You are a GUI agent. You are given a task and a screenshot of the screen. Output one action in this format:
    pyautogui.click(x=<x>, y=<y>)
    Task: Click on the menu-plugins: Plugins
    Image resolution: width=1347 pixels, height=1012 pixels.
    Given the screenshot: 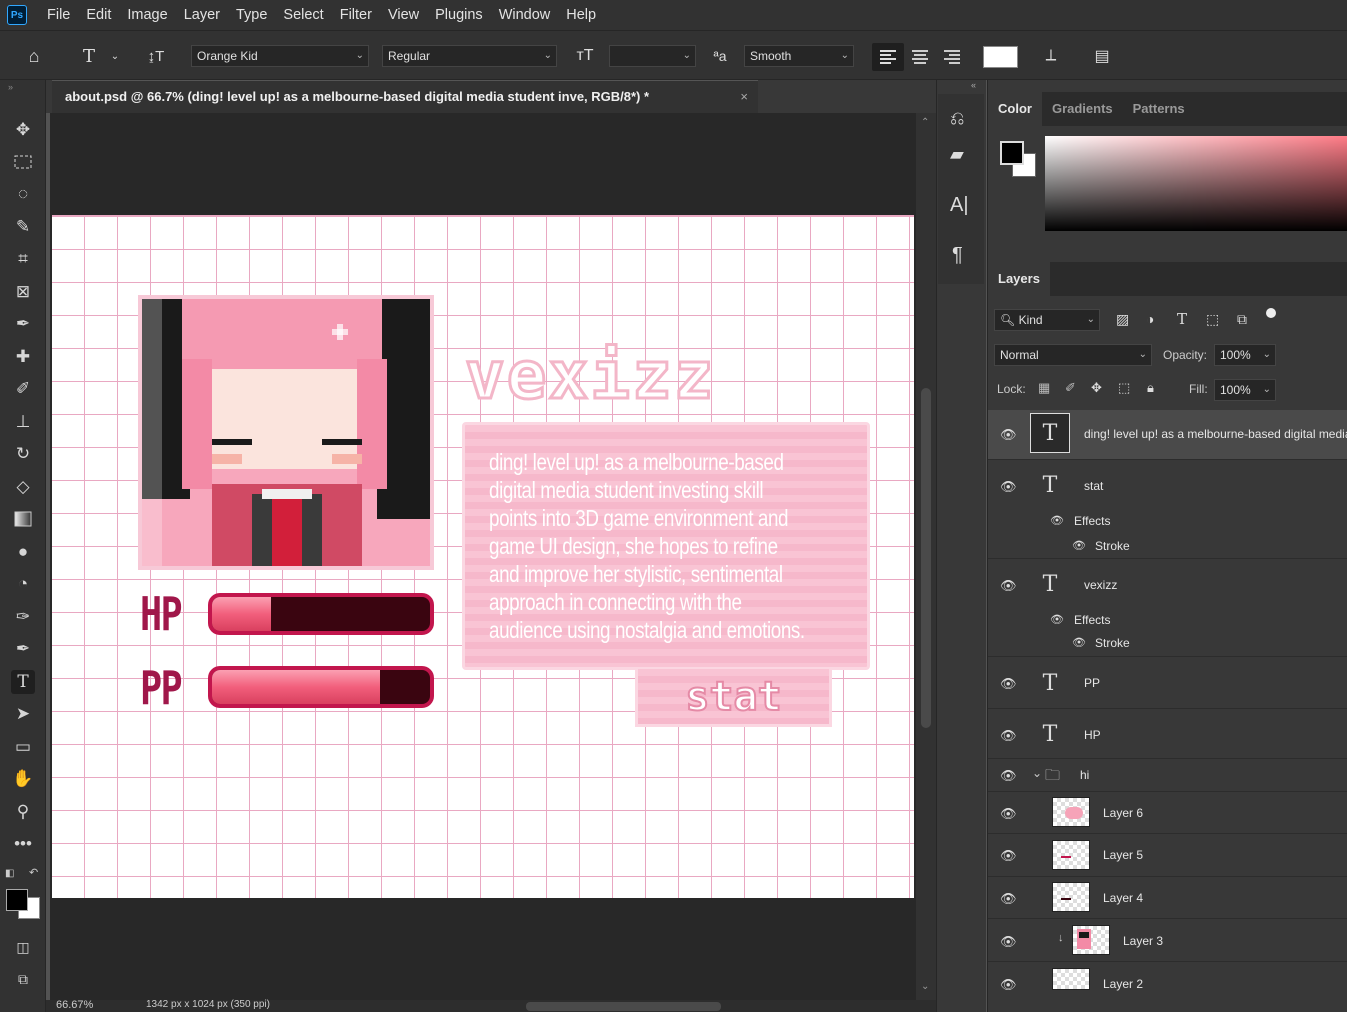 What is the action you would take?
    pyautogui.click(x=459, y=15)
    